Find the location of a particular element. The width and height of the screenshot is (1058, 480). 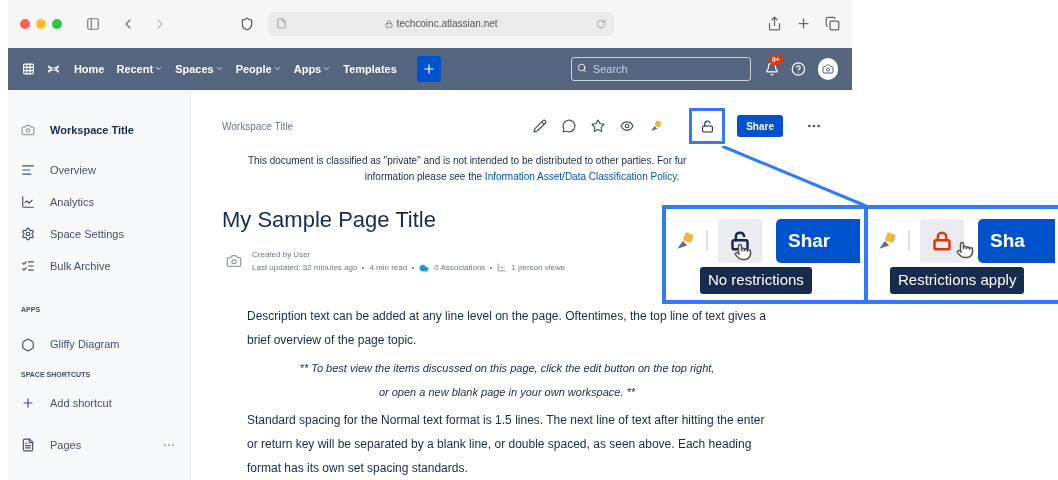

body-text: Description text can be added at any line level on the page. Oftentimes, the top line of text gives a brief overview of the page topic. is located at coordinates (507, 328).